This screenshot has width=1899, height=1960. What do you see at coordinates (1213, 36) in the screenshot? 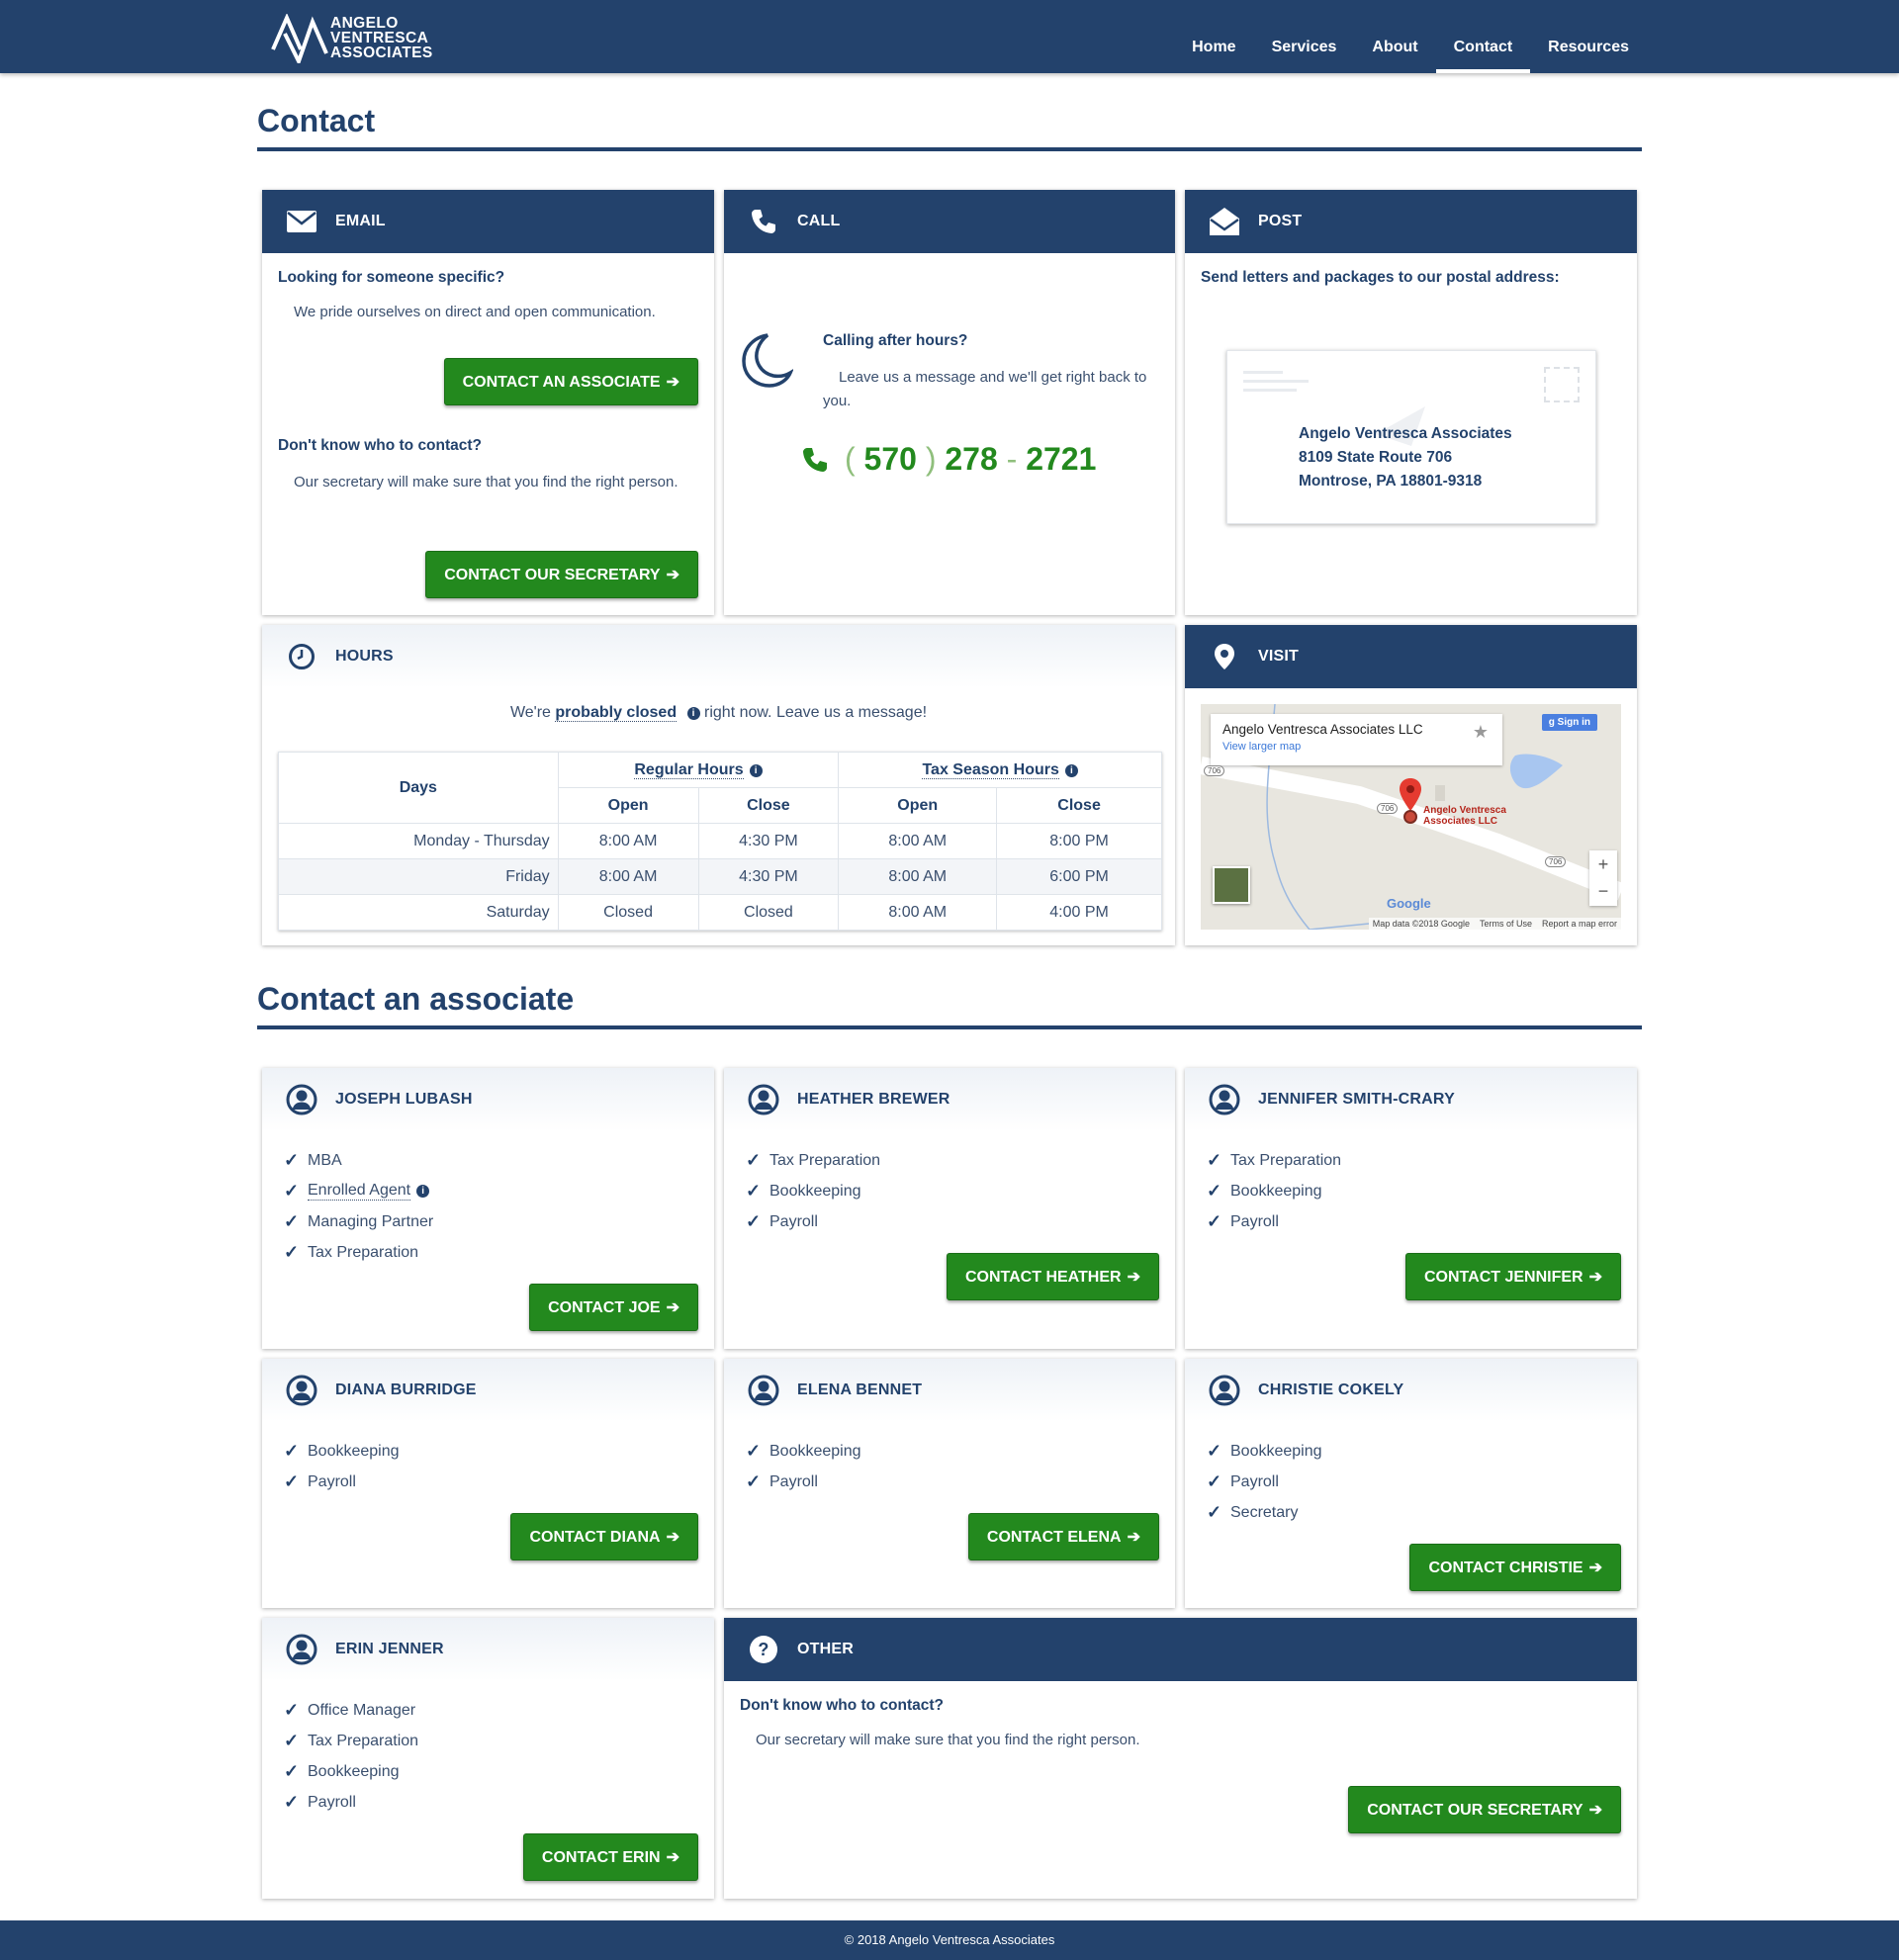
I see `nav-home: Home` at bounding box center [1213, 36].